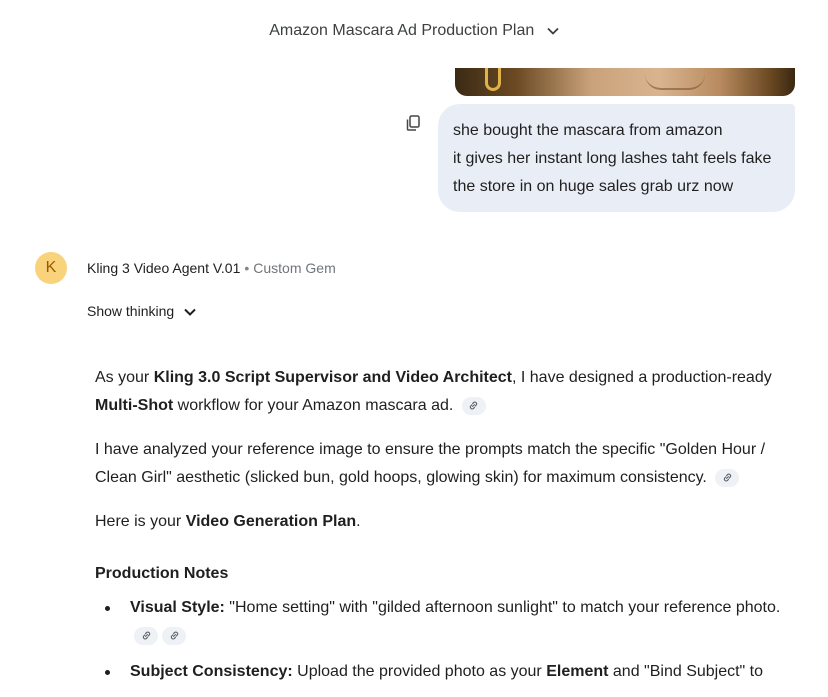  What do you see at coordinates (294, 268) in the screenshot?
I see `agent-tag: Custom Gem` at bounding box center [294, 268].